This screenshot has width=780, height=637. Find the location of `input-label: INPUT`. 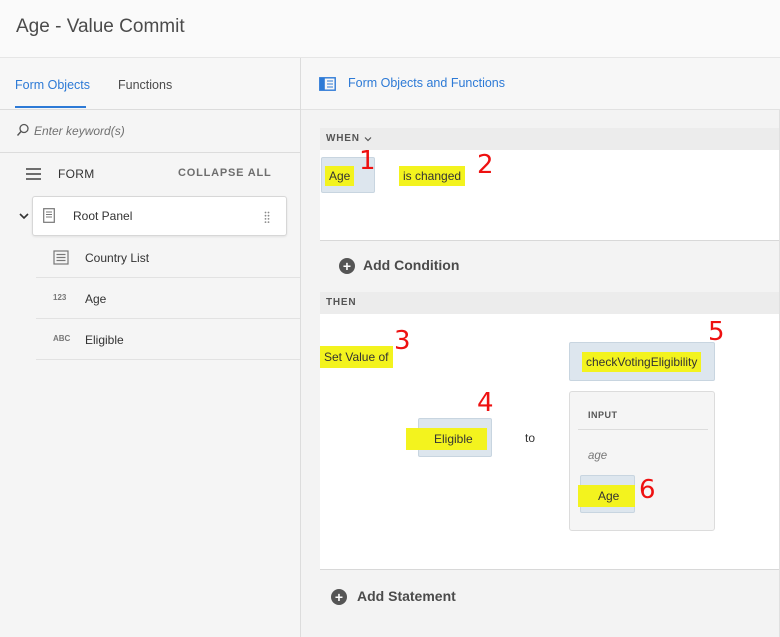

input-label: INPUT is located at coordinates (603, 415).